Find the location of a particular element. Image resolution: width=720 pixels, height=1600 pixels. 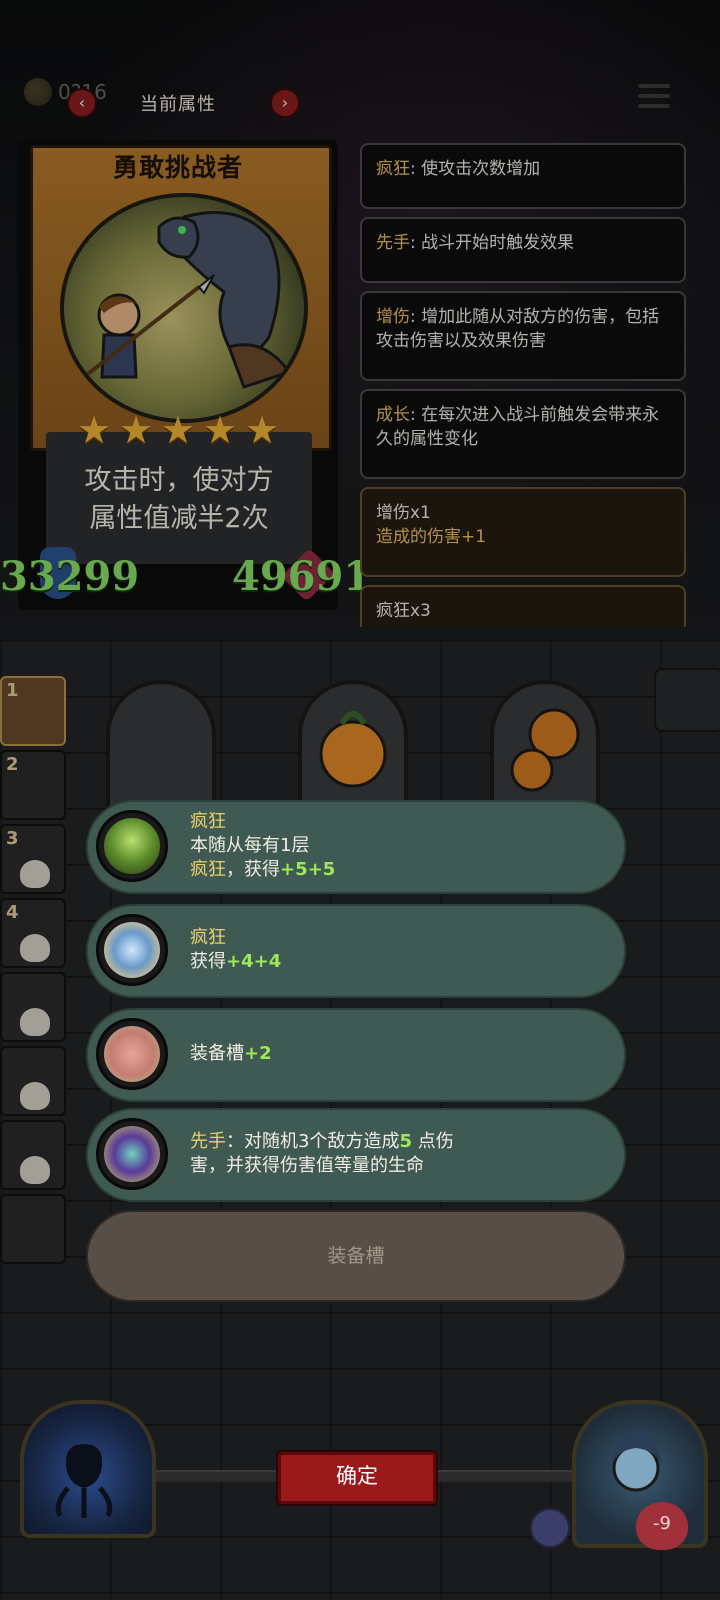

equipment-slot-button: 装备槽 is located at coordinates (356, 1256).